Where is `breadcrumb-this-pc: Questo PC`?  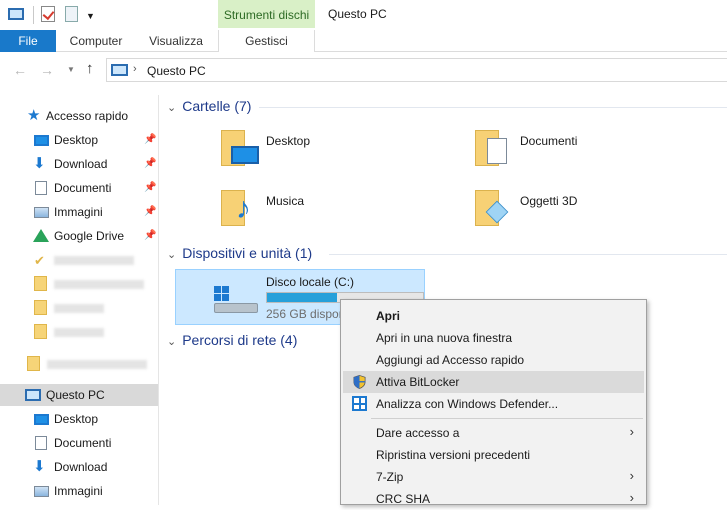
breadcrumb-this-pc: Questo PC is located at coordinates (176, 71).